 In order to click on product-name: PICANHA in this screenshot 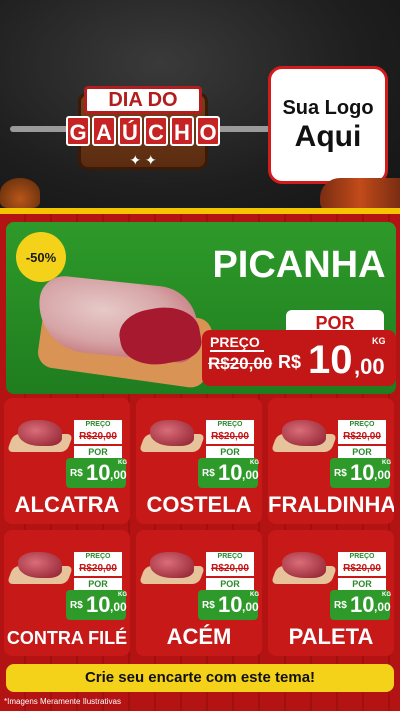, I will do `click(299, 265)`.